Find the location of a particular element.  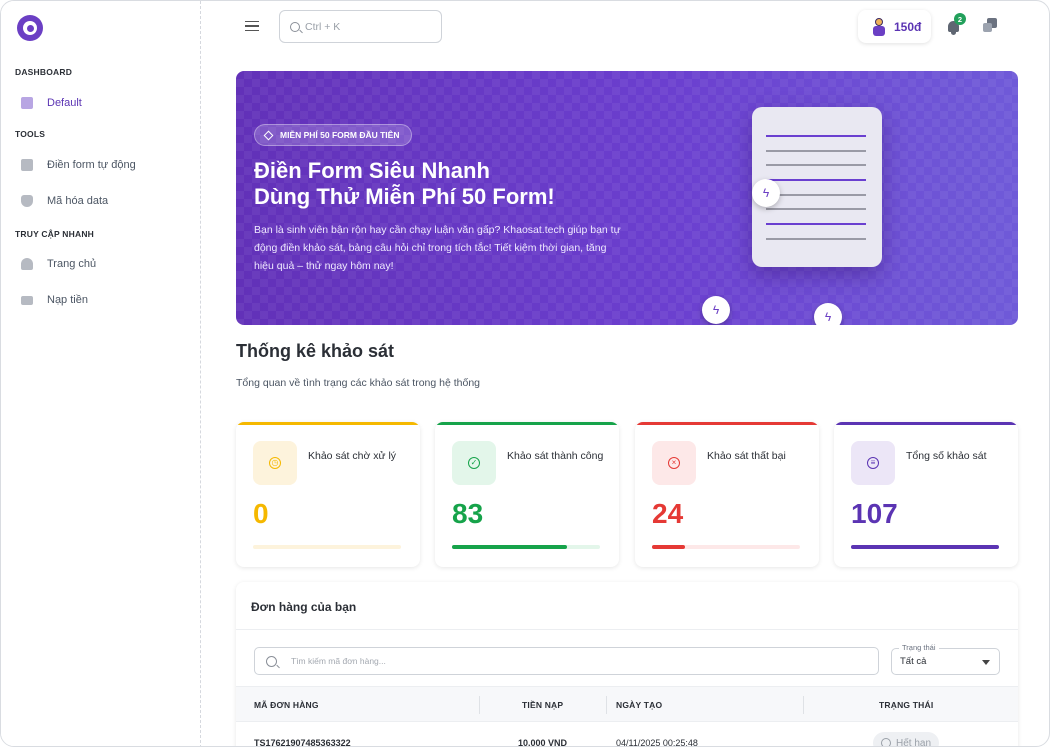

stat-card-label: Khảo sát thất bại is located at coordinates (746, 456).